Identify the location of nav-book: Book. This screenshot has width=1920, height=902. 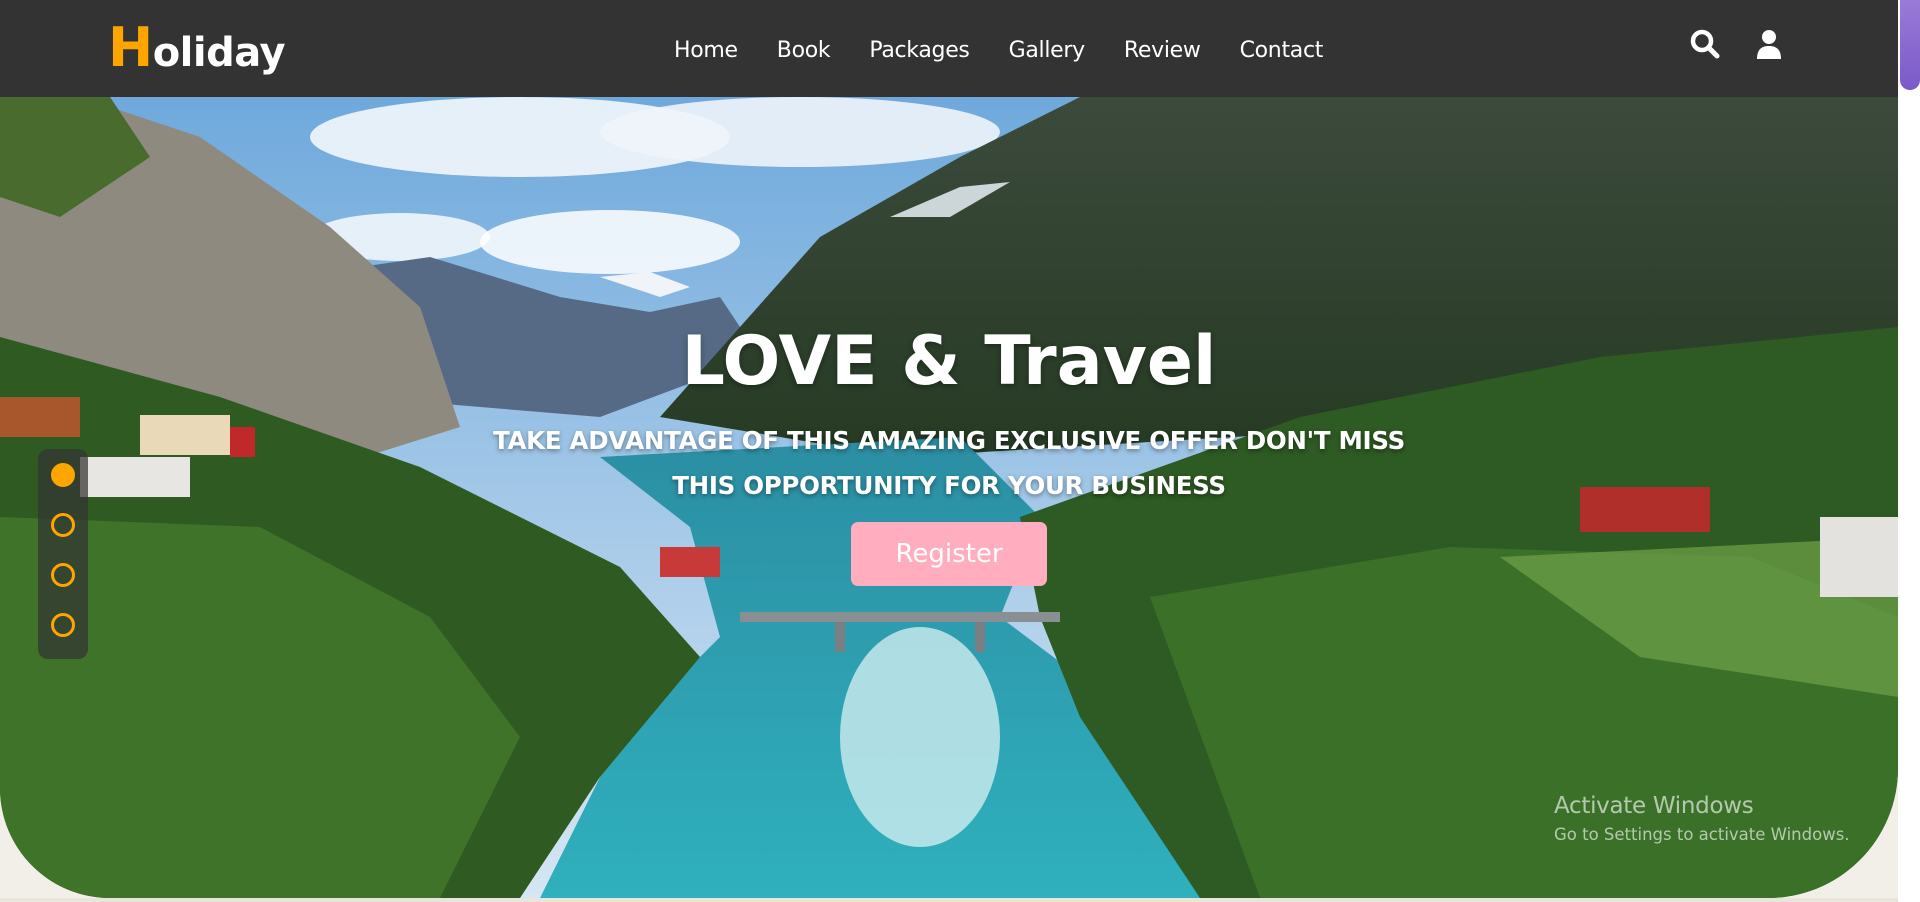
(804, 51).